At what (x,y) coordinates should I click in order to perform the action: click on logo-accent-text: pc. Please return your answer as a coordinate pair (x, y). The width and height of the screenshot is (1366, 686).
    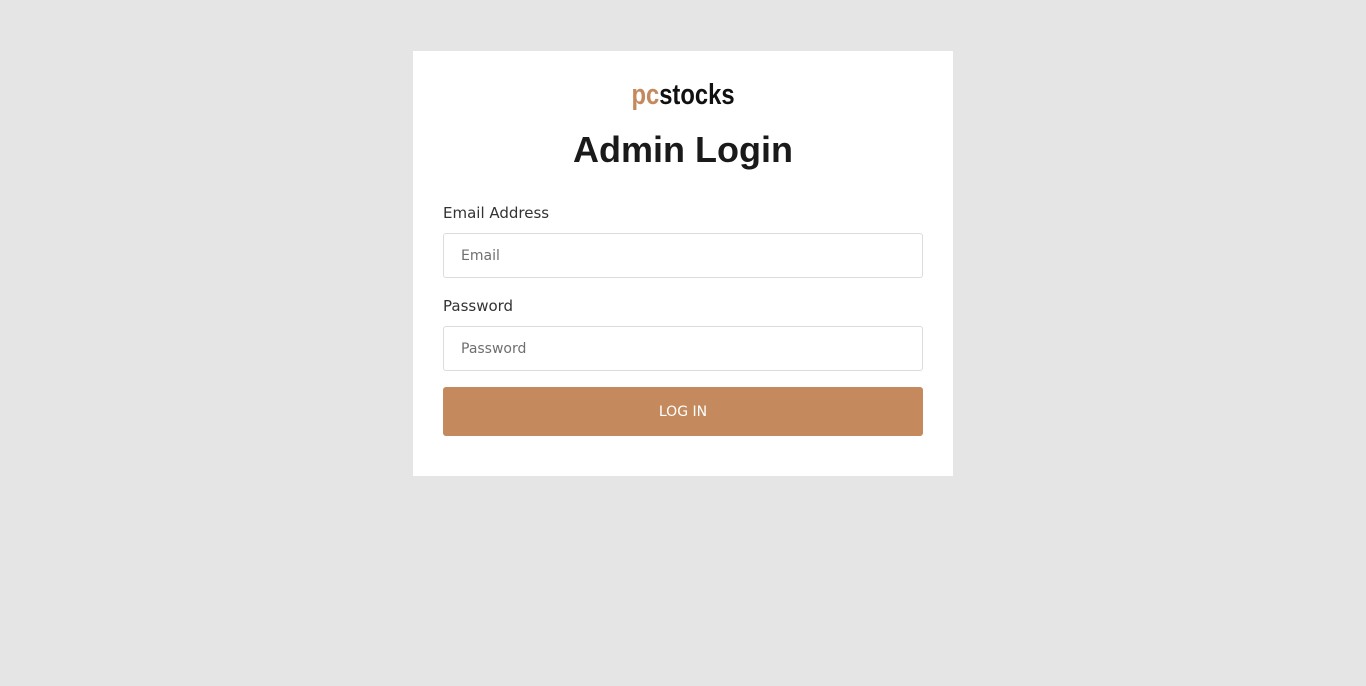
    Looking at the image, I should click on (645, 95).